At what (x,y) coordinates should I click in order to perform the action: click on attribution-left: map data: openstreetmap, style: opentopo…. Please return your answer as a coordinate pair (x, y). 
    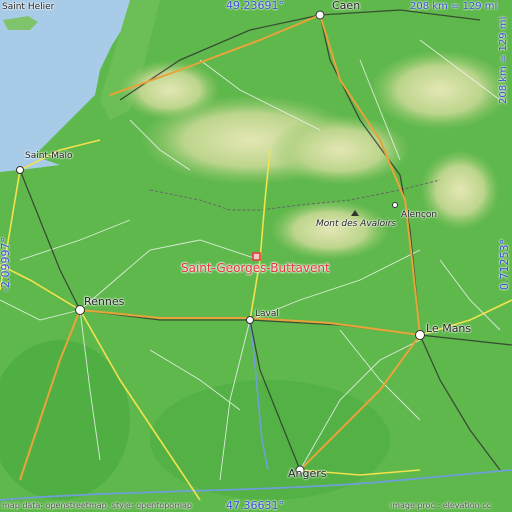
    Looking at the image, I should click on (97, 505).